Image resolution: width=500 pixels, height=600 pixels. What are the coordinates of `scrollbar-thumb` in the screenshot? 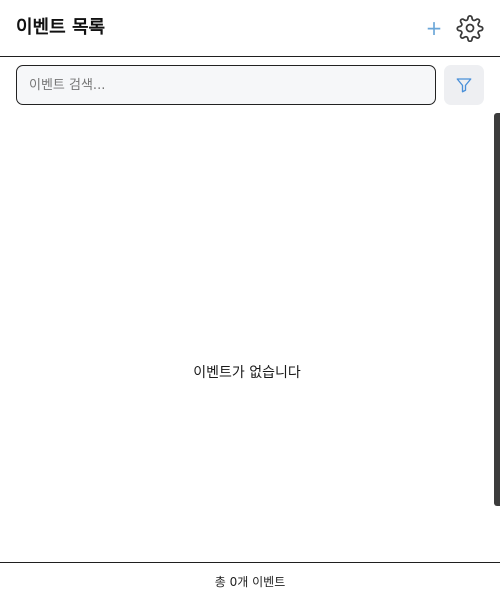 It's located at (497, 309).